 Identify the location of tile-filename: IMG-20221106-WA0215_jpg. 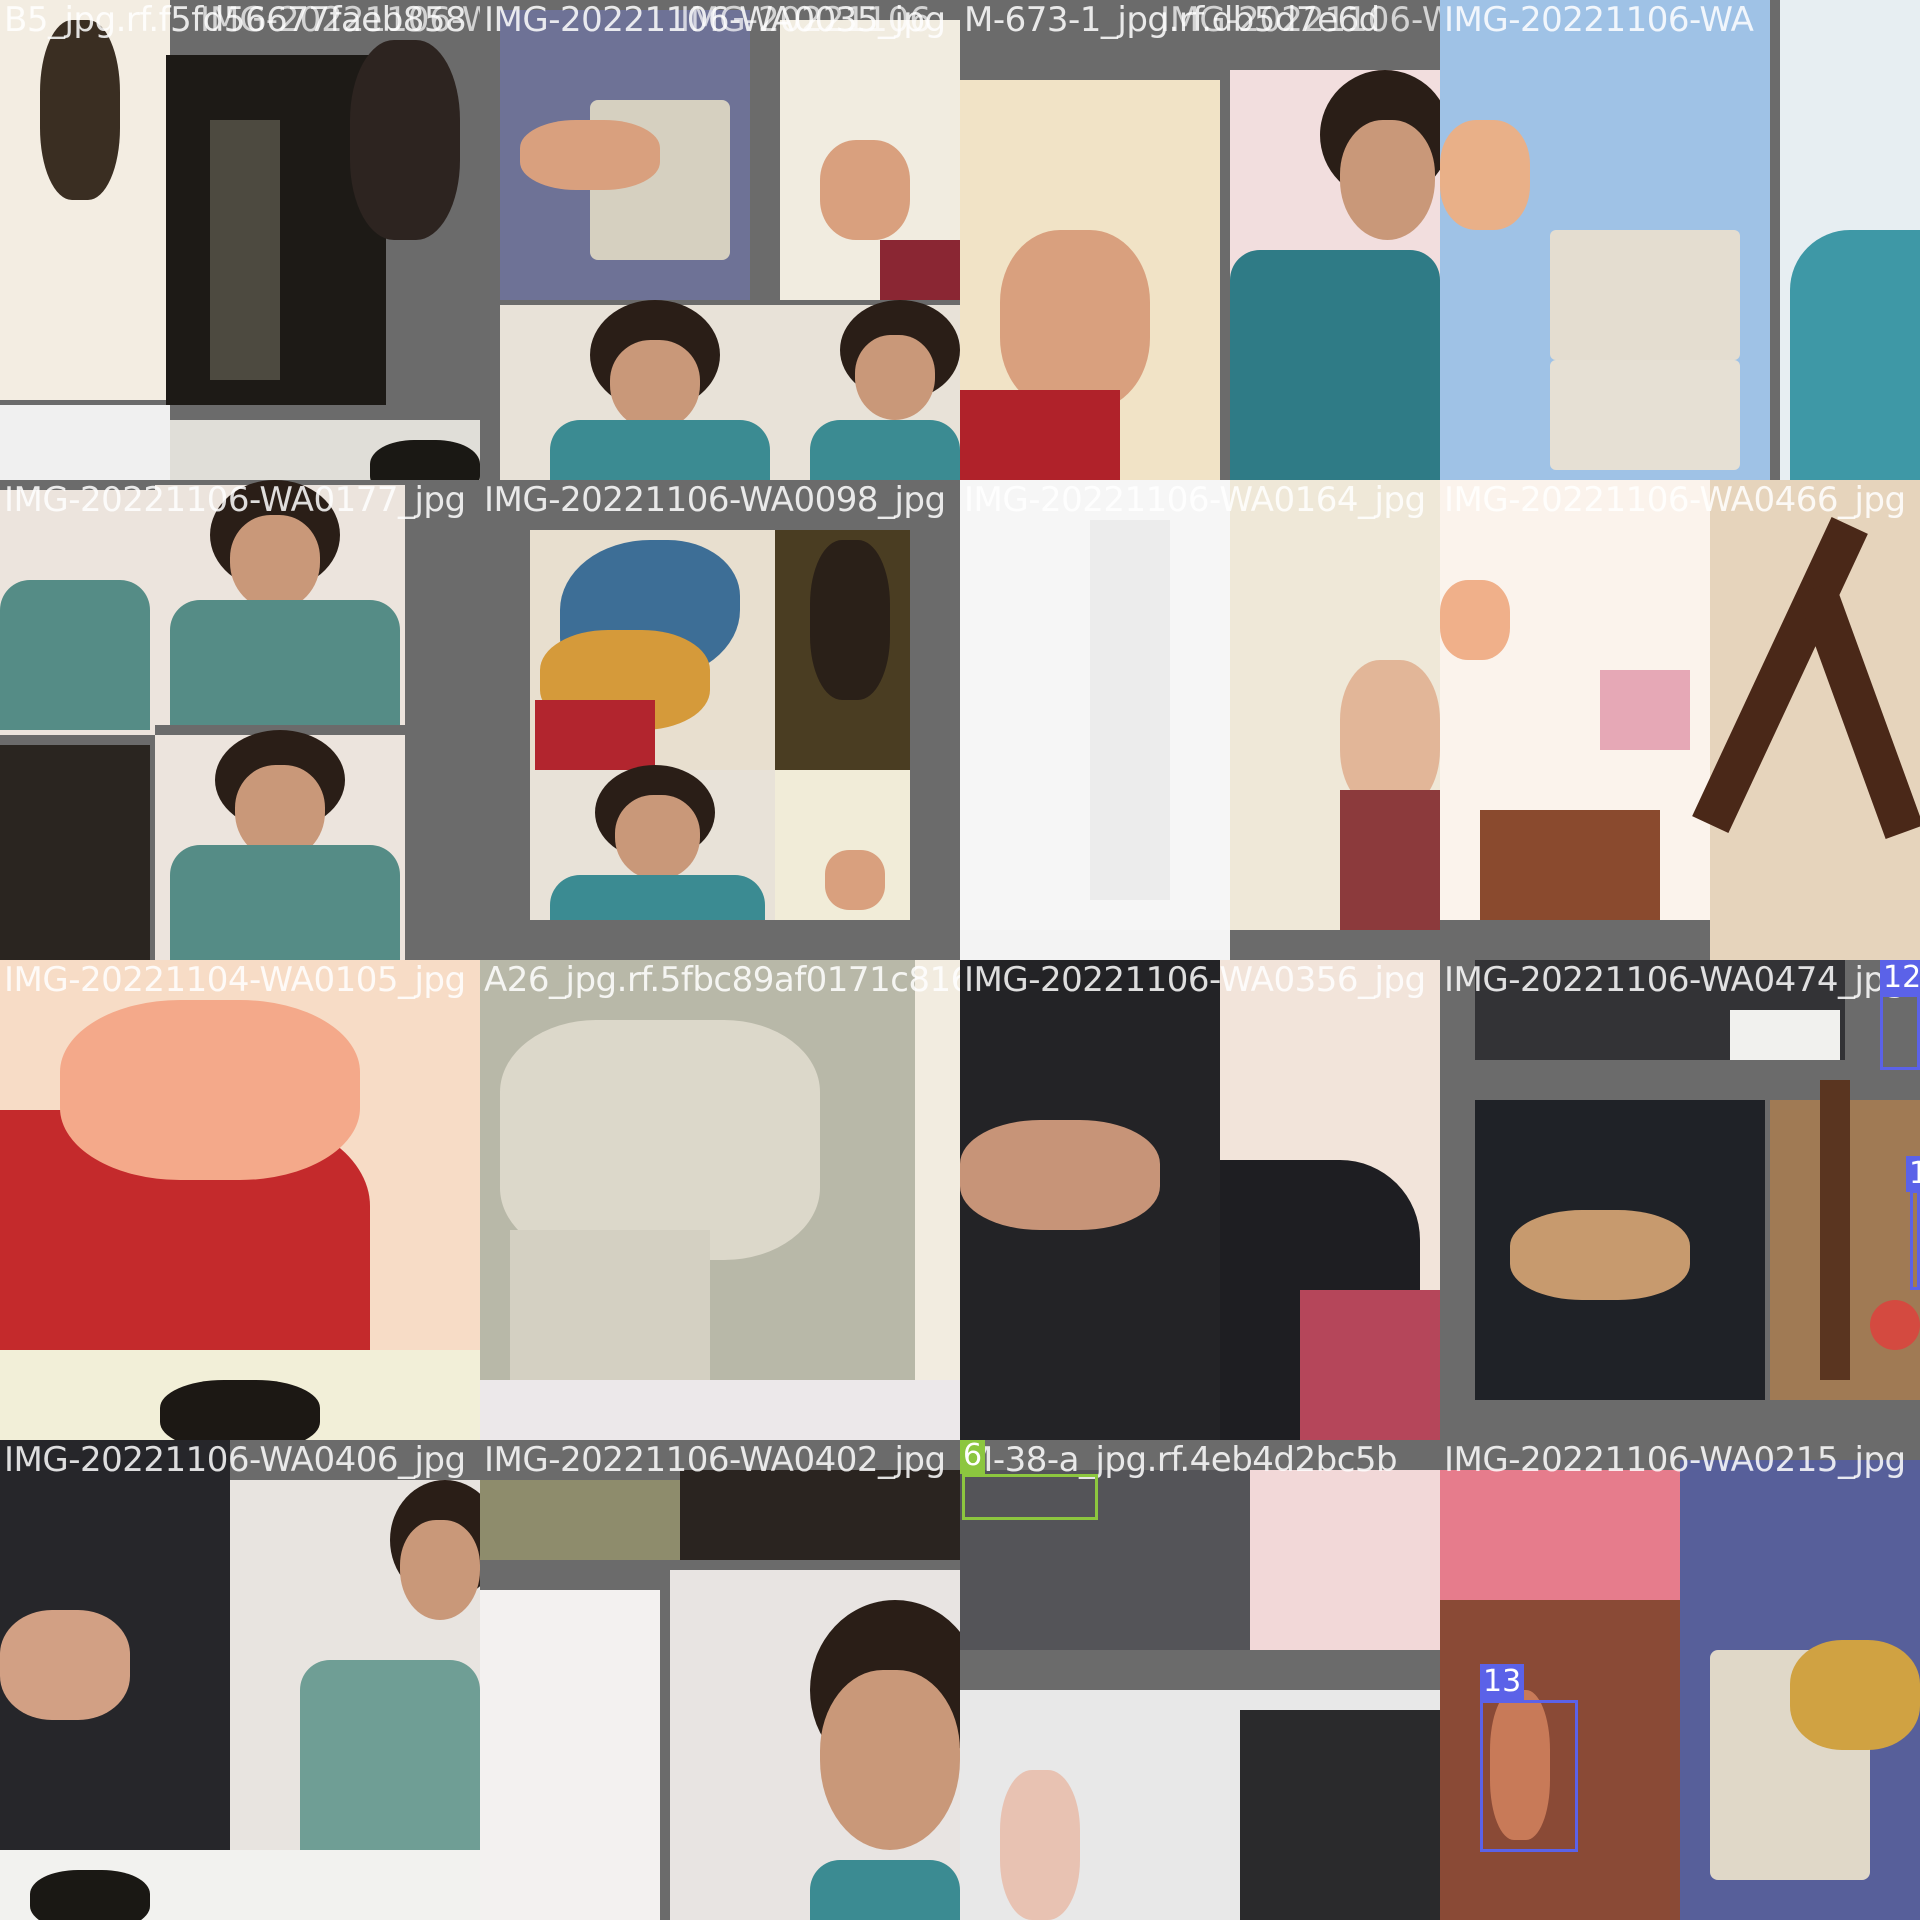
(1675, 1460).